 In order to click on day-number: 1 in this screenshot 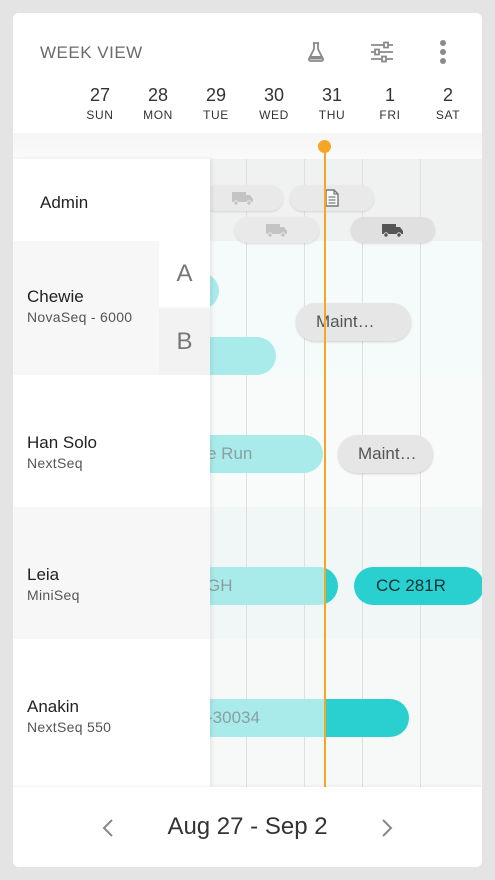, I will do `click(389, 95)`.